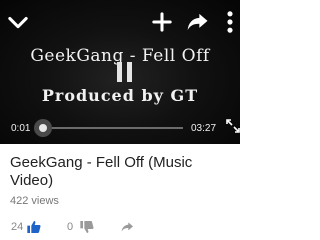  I want to click on current-time: 0:01, so click(21, 128).